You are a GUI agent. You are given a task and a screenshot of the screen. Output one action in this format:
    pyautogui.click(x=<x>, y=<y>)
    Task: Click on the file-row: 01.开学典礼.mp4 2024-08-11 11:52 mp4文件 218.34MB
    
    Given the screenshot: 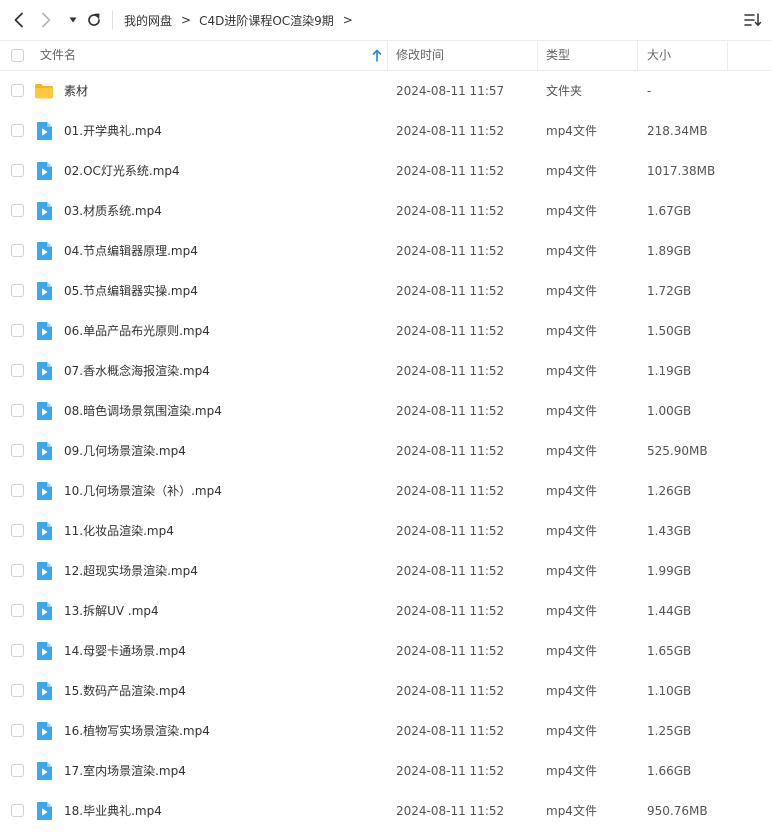 What is the action you would take?
    pyautogui.click(x=386, y=131)
    